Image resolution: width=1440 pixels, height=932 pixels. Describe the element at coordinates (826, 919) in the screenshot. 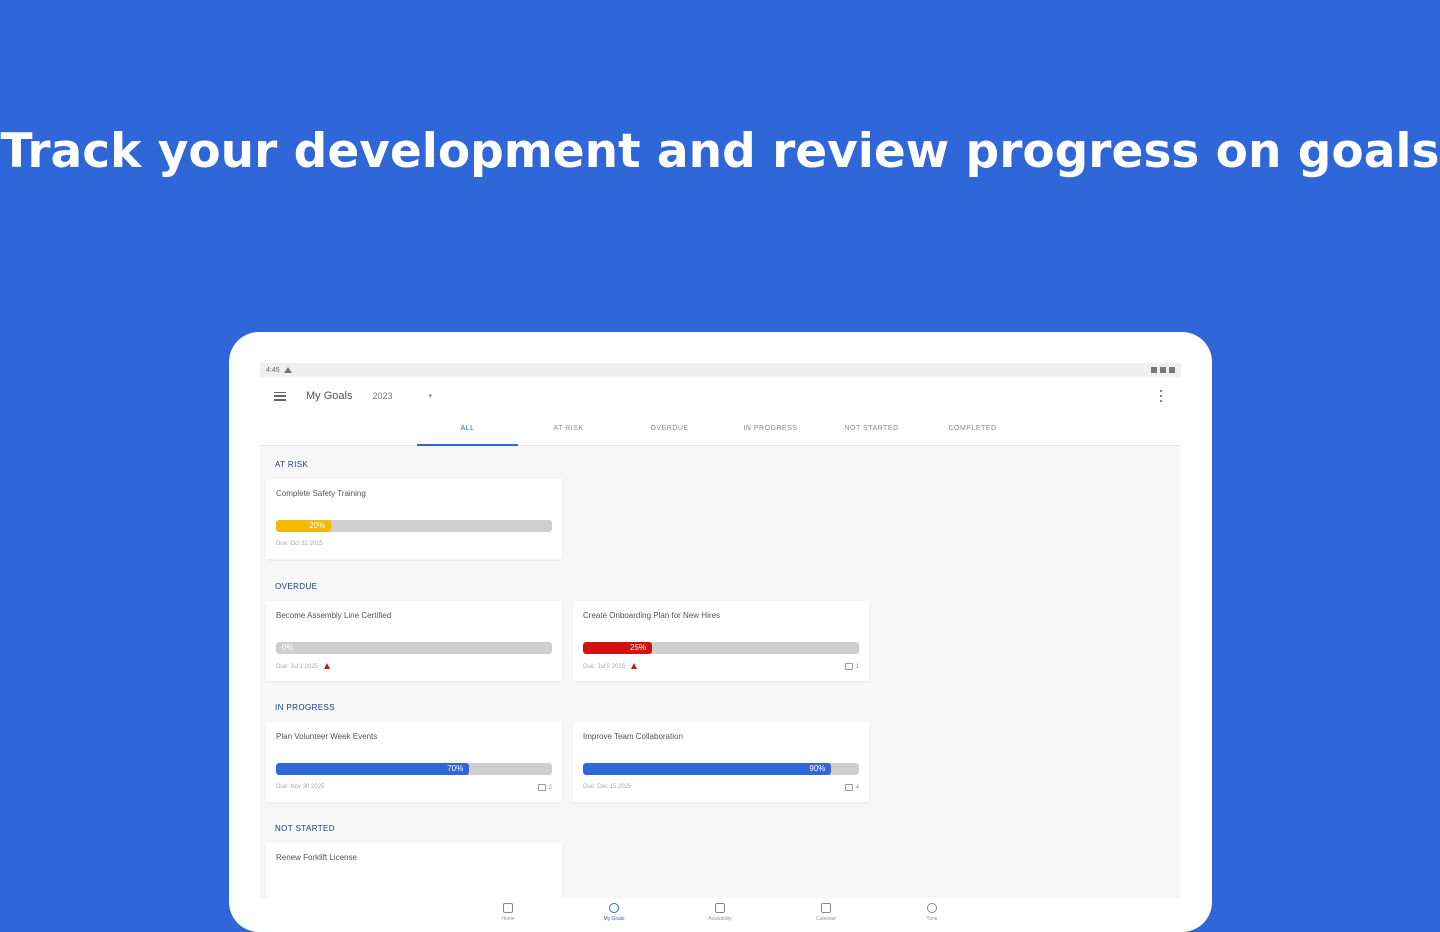

I see `nav-label: Calendar` at that location.